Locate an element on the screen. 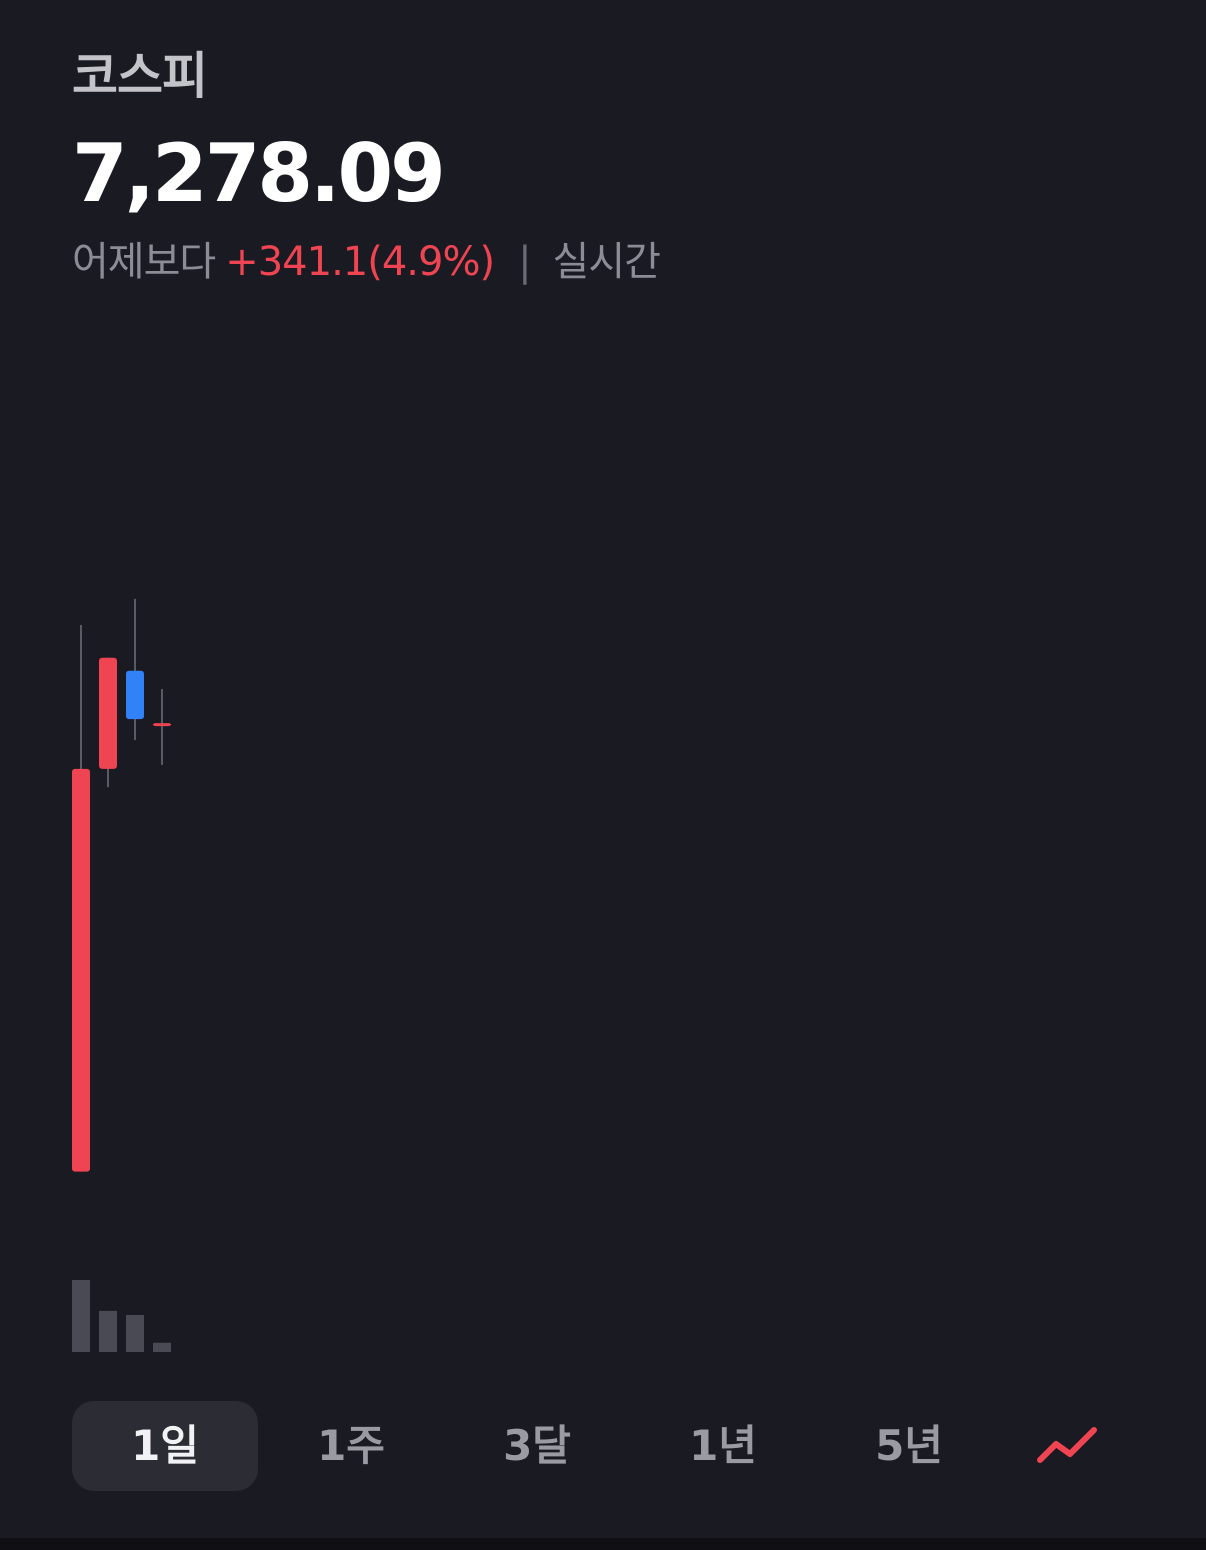 The width and height of the screenshot is (1206, 1550). period-tabs: 1일 1주 3달 1년 5년 is located at coordinates (603, 1446).